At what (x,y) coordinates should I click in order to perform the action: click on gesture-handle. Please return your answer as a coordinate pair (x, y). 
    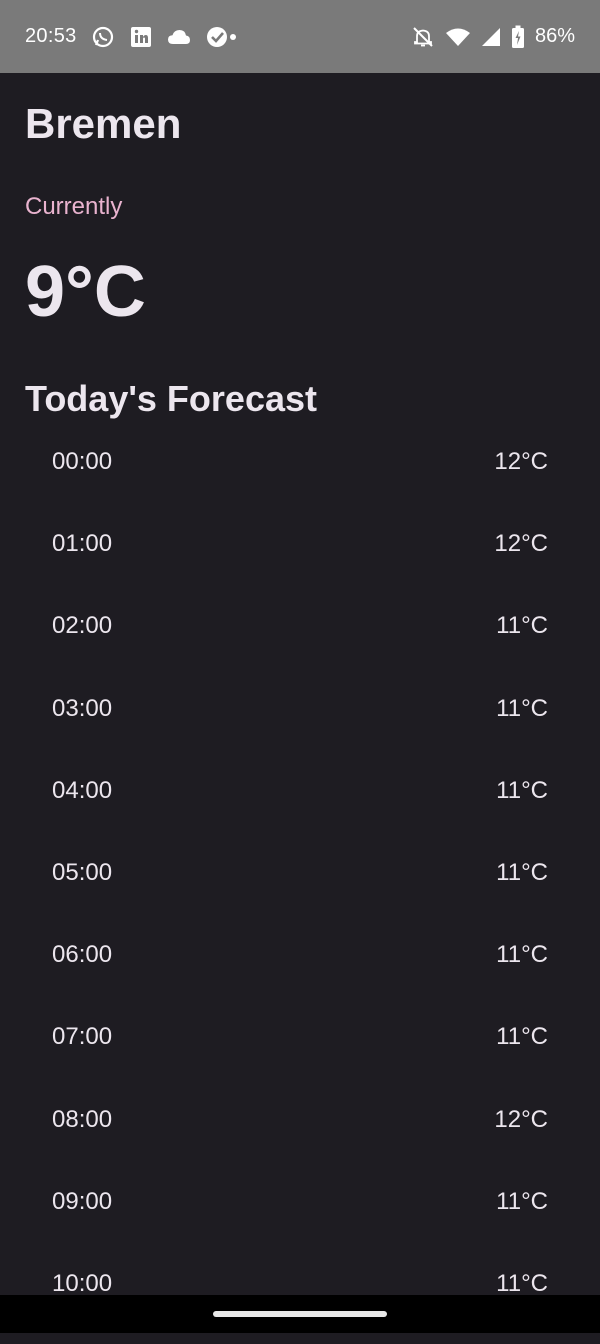
    Looking at the image, I should click on (300, 1314).